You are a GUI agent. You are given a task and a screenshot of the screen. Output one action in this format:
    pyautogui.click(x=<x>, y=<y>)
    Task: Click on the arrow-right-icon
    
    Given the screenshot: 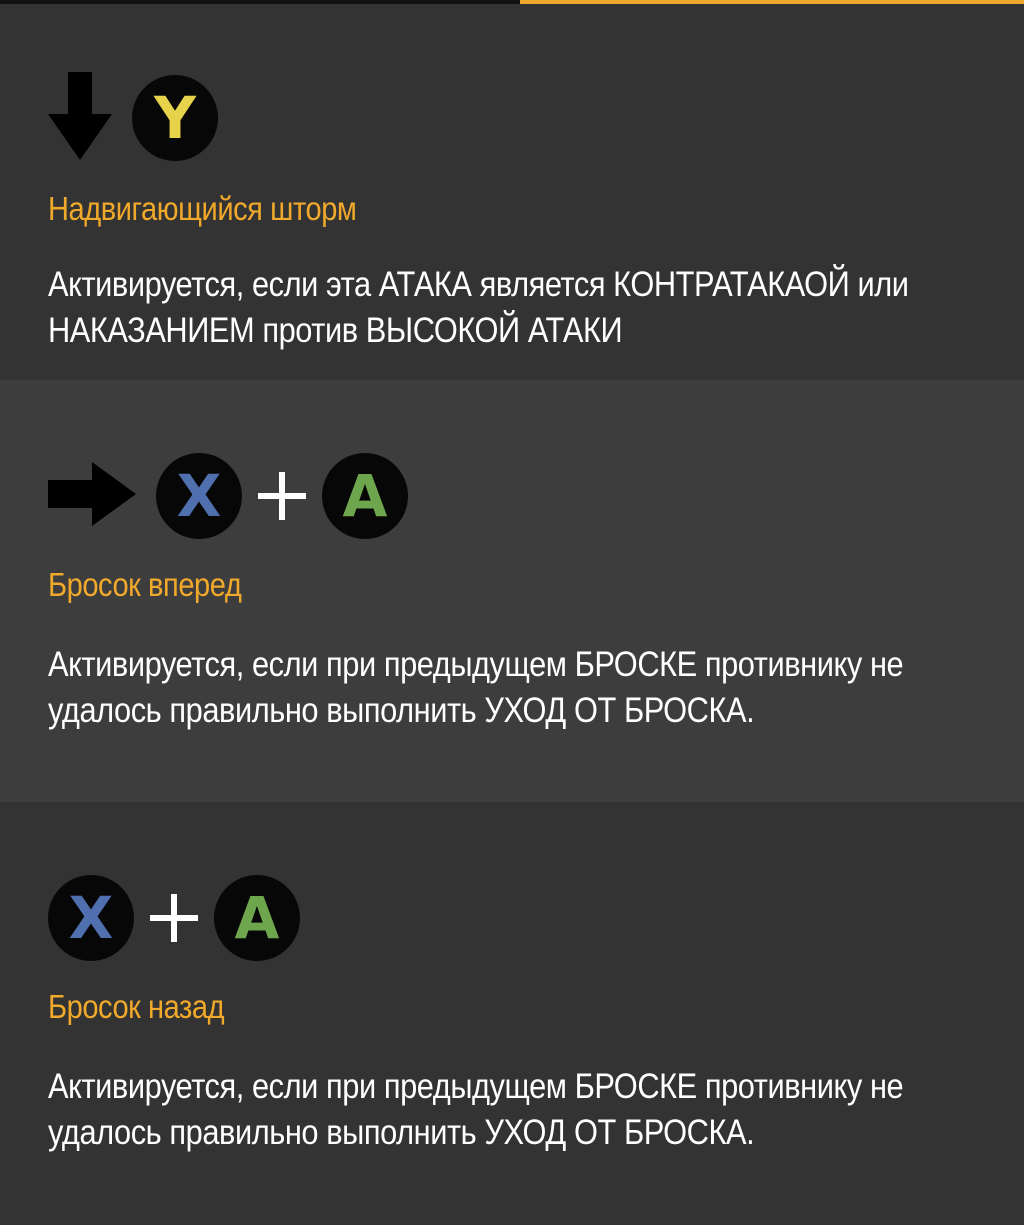 What is the action you would take?
    pyautogui.click(x=92, y=496)
    